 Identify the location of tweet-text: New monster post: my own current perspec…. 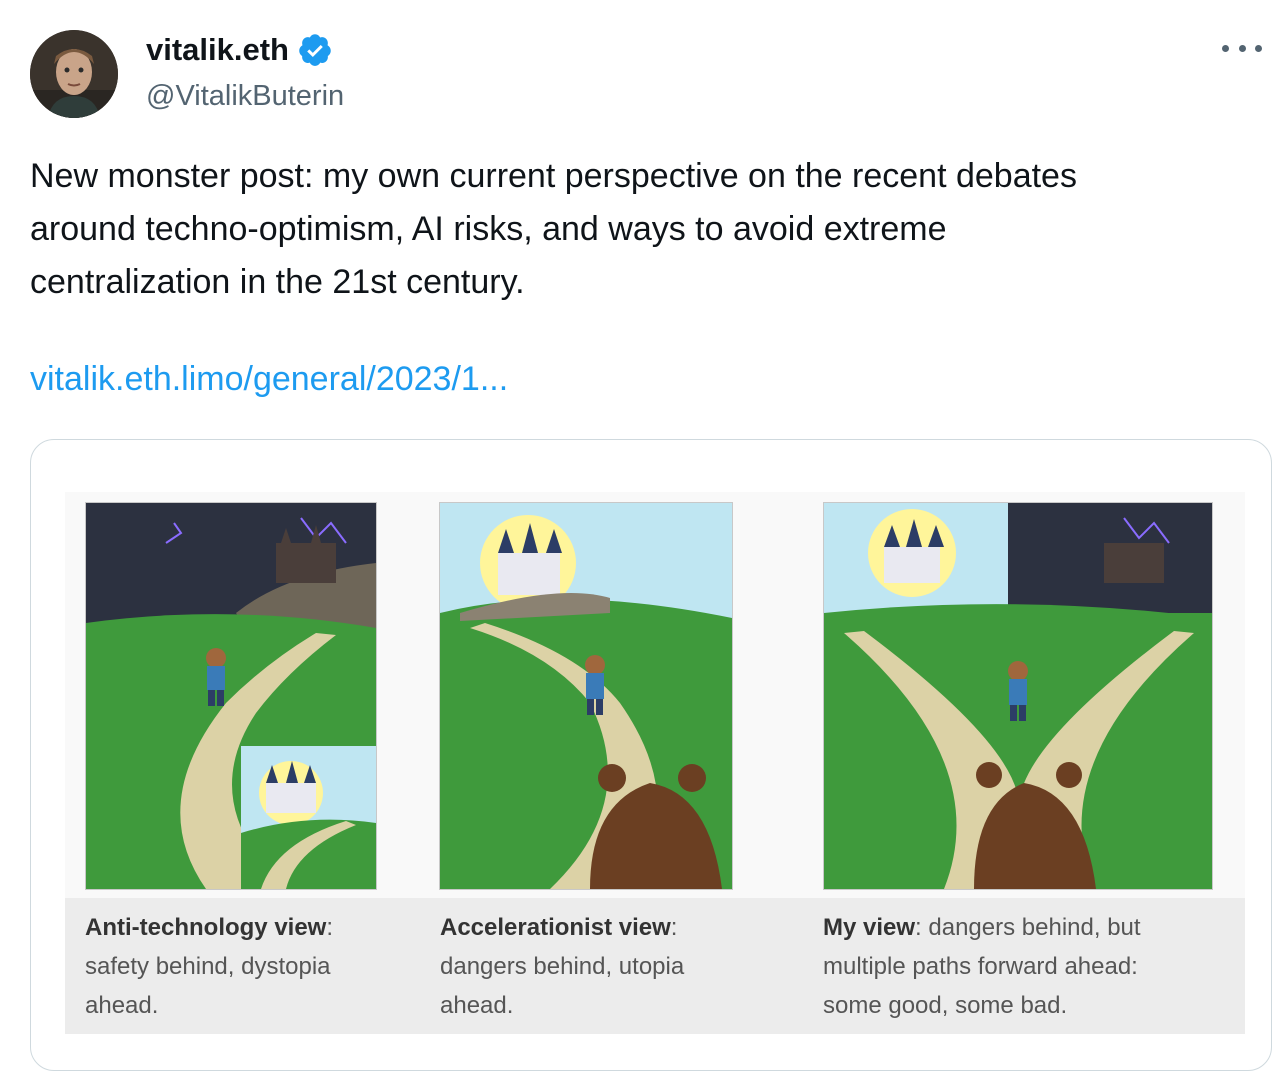
(553, 229).